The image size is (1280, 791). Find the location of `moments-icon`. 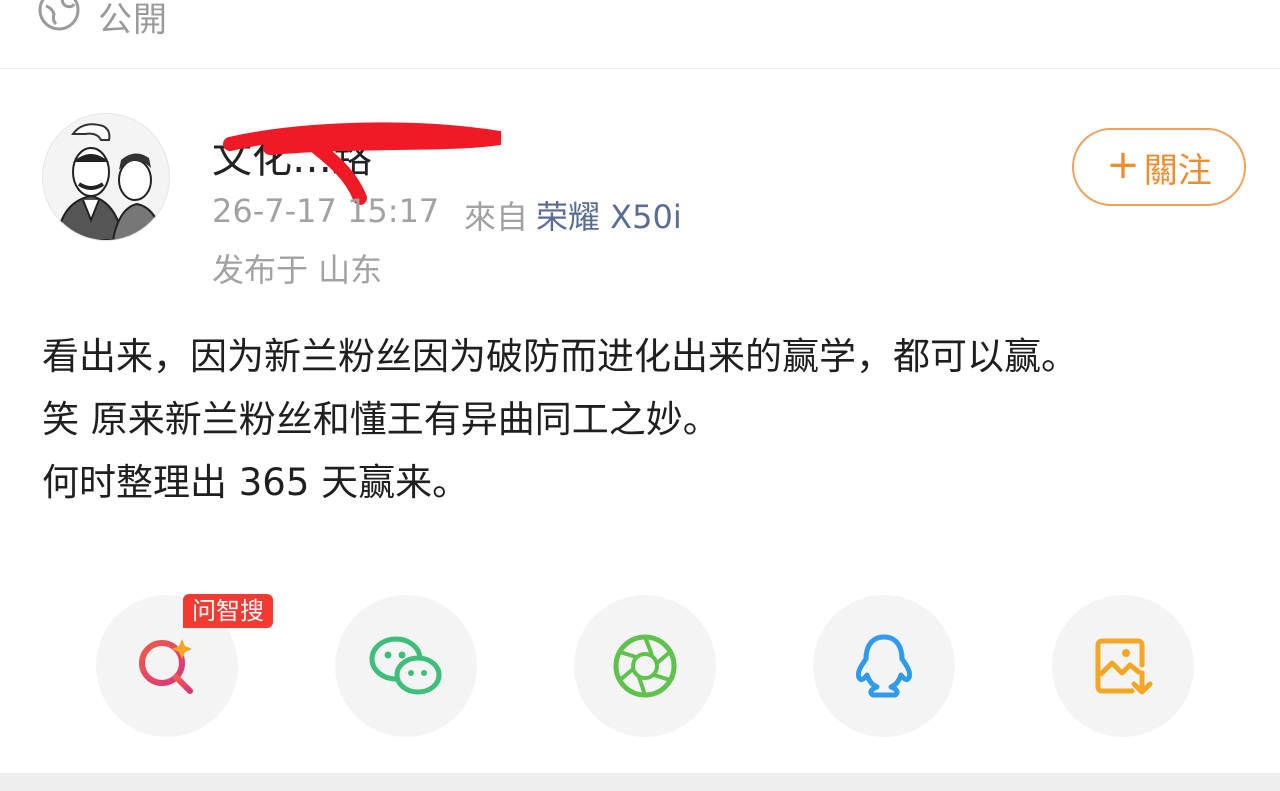

moments-icon is located at coordinates (645, 666).